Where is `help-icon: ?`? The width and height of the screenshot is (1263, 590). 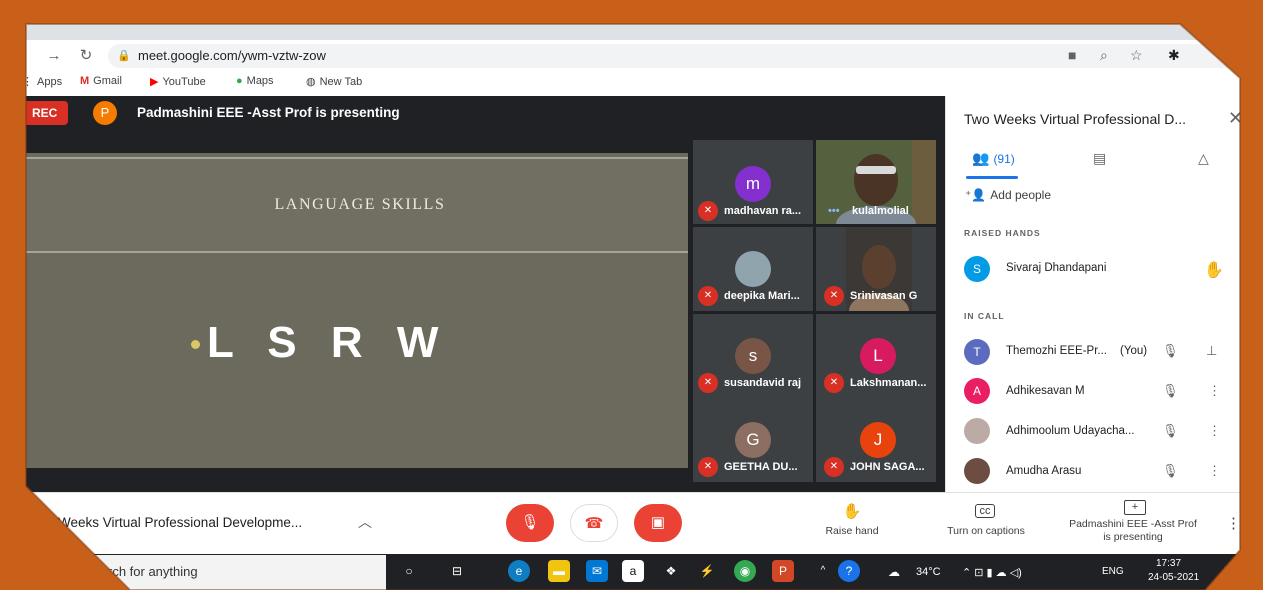 help-icon: ? is located at coordinates (849, 571).